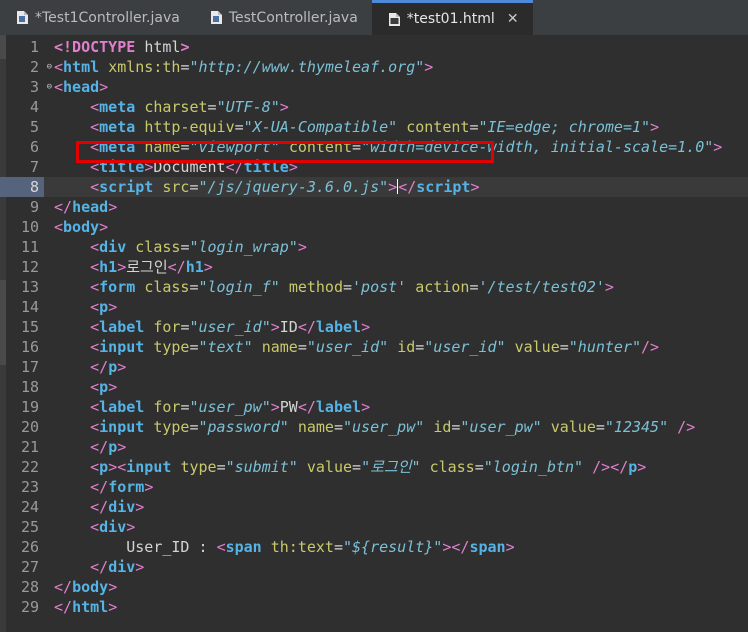 Image resolution: width=748 pixels, height=632 pixels. What do you see at coordinates (394, 19) in the screenshot?
I see `html-file-icon` at bounding box center [394, 19].